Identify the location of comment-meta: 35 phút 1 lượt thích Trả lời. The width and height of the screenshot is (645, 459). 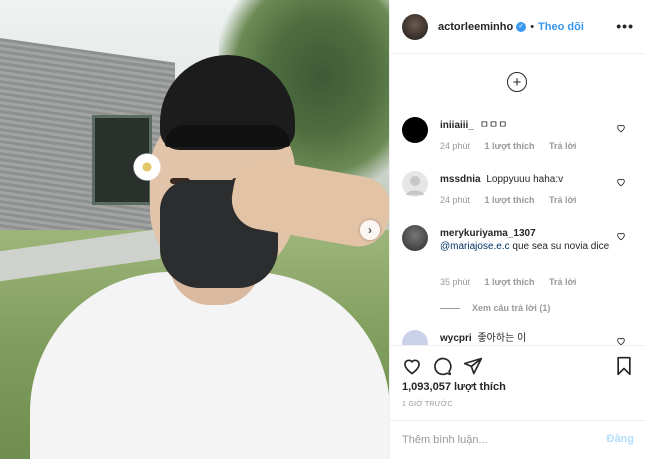
(514, 282).